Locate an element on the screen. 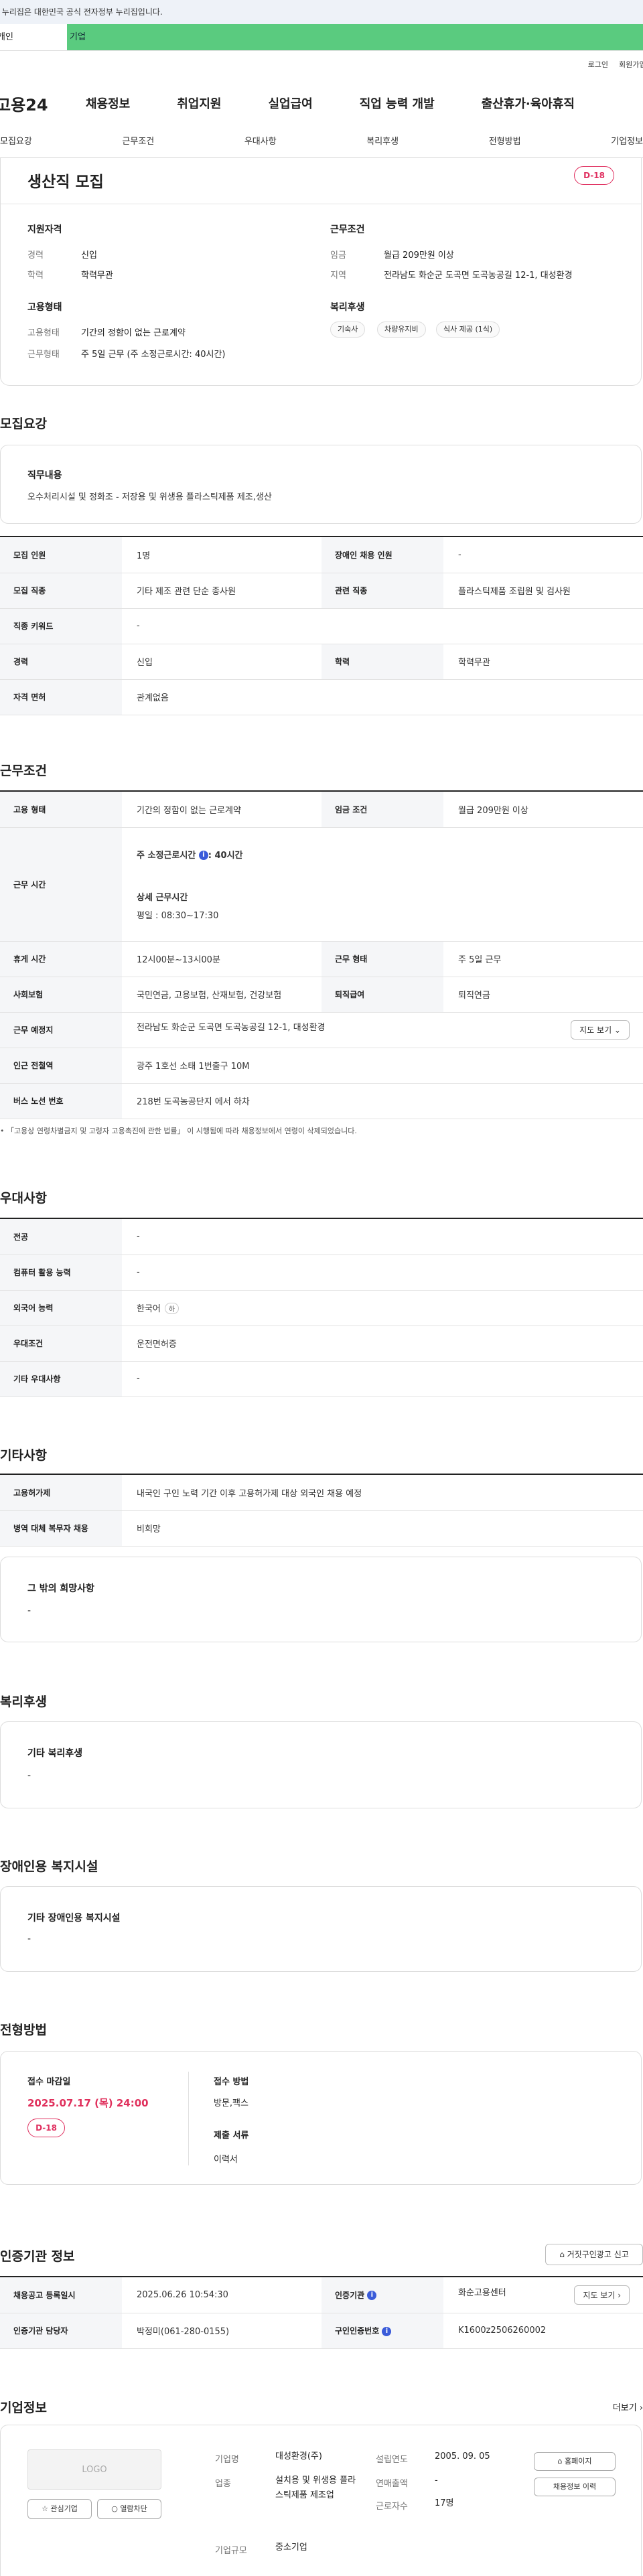 The height and width of the screenshot is (2576, 643). anchor-selection: 전형방법 is located at coordinates (505, 145).